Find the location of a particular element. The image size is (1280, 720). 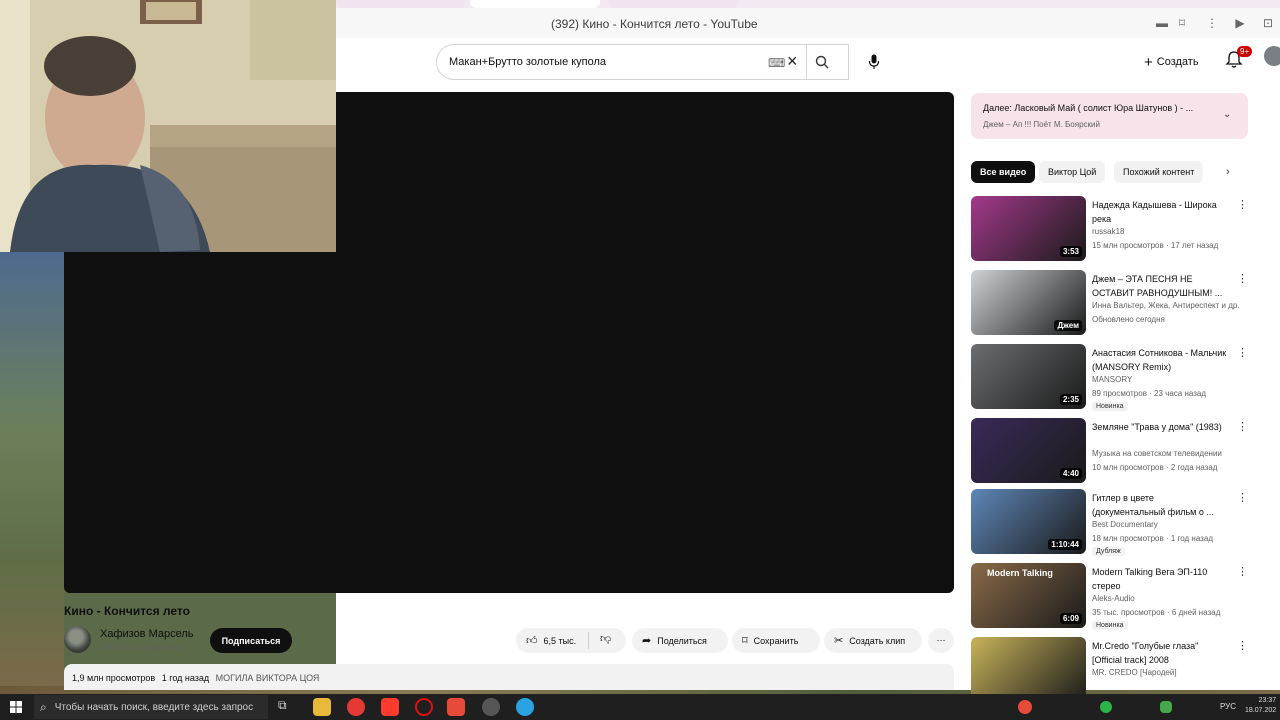

battery-icon is located at coordinates (1166, 707).